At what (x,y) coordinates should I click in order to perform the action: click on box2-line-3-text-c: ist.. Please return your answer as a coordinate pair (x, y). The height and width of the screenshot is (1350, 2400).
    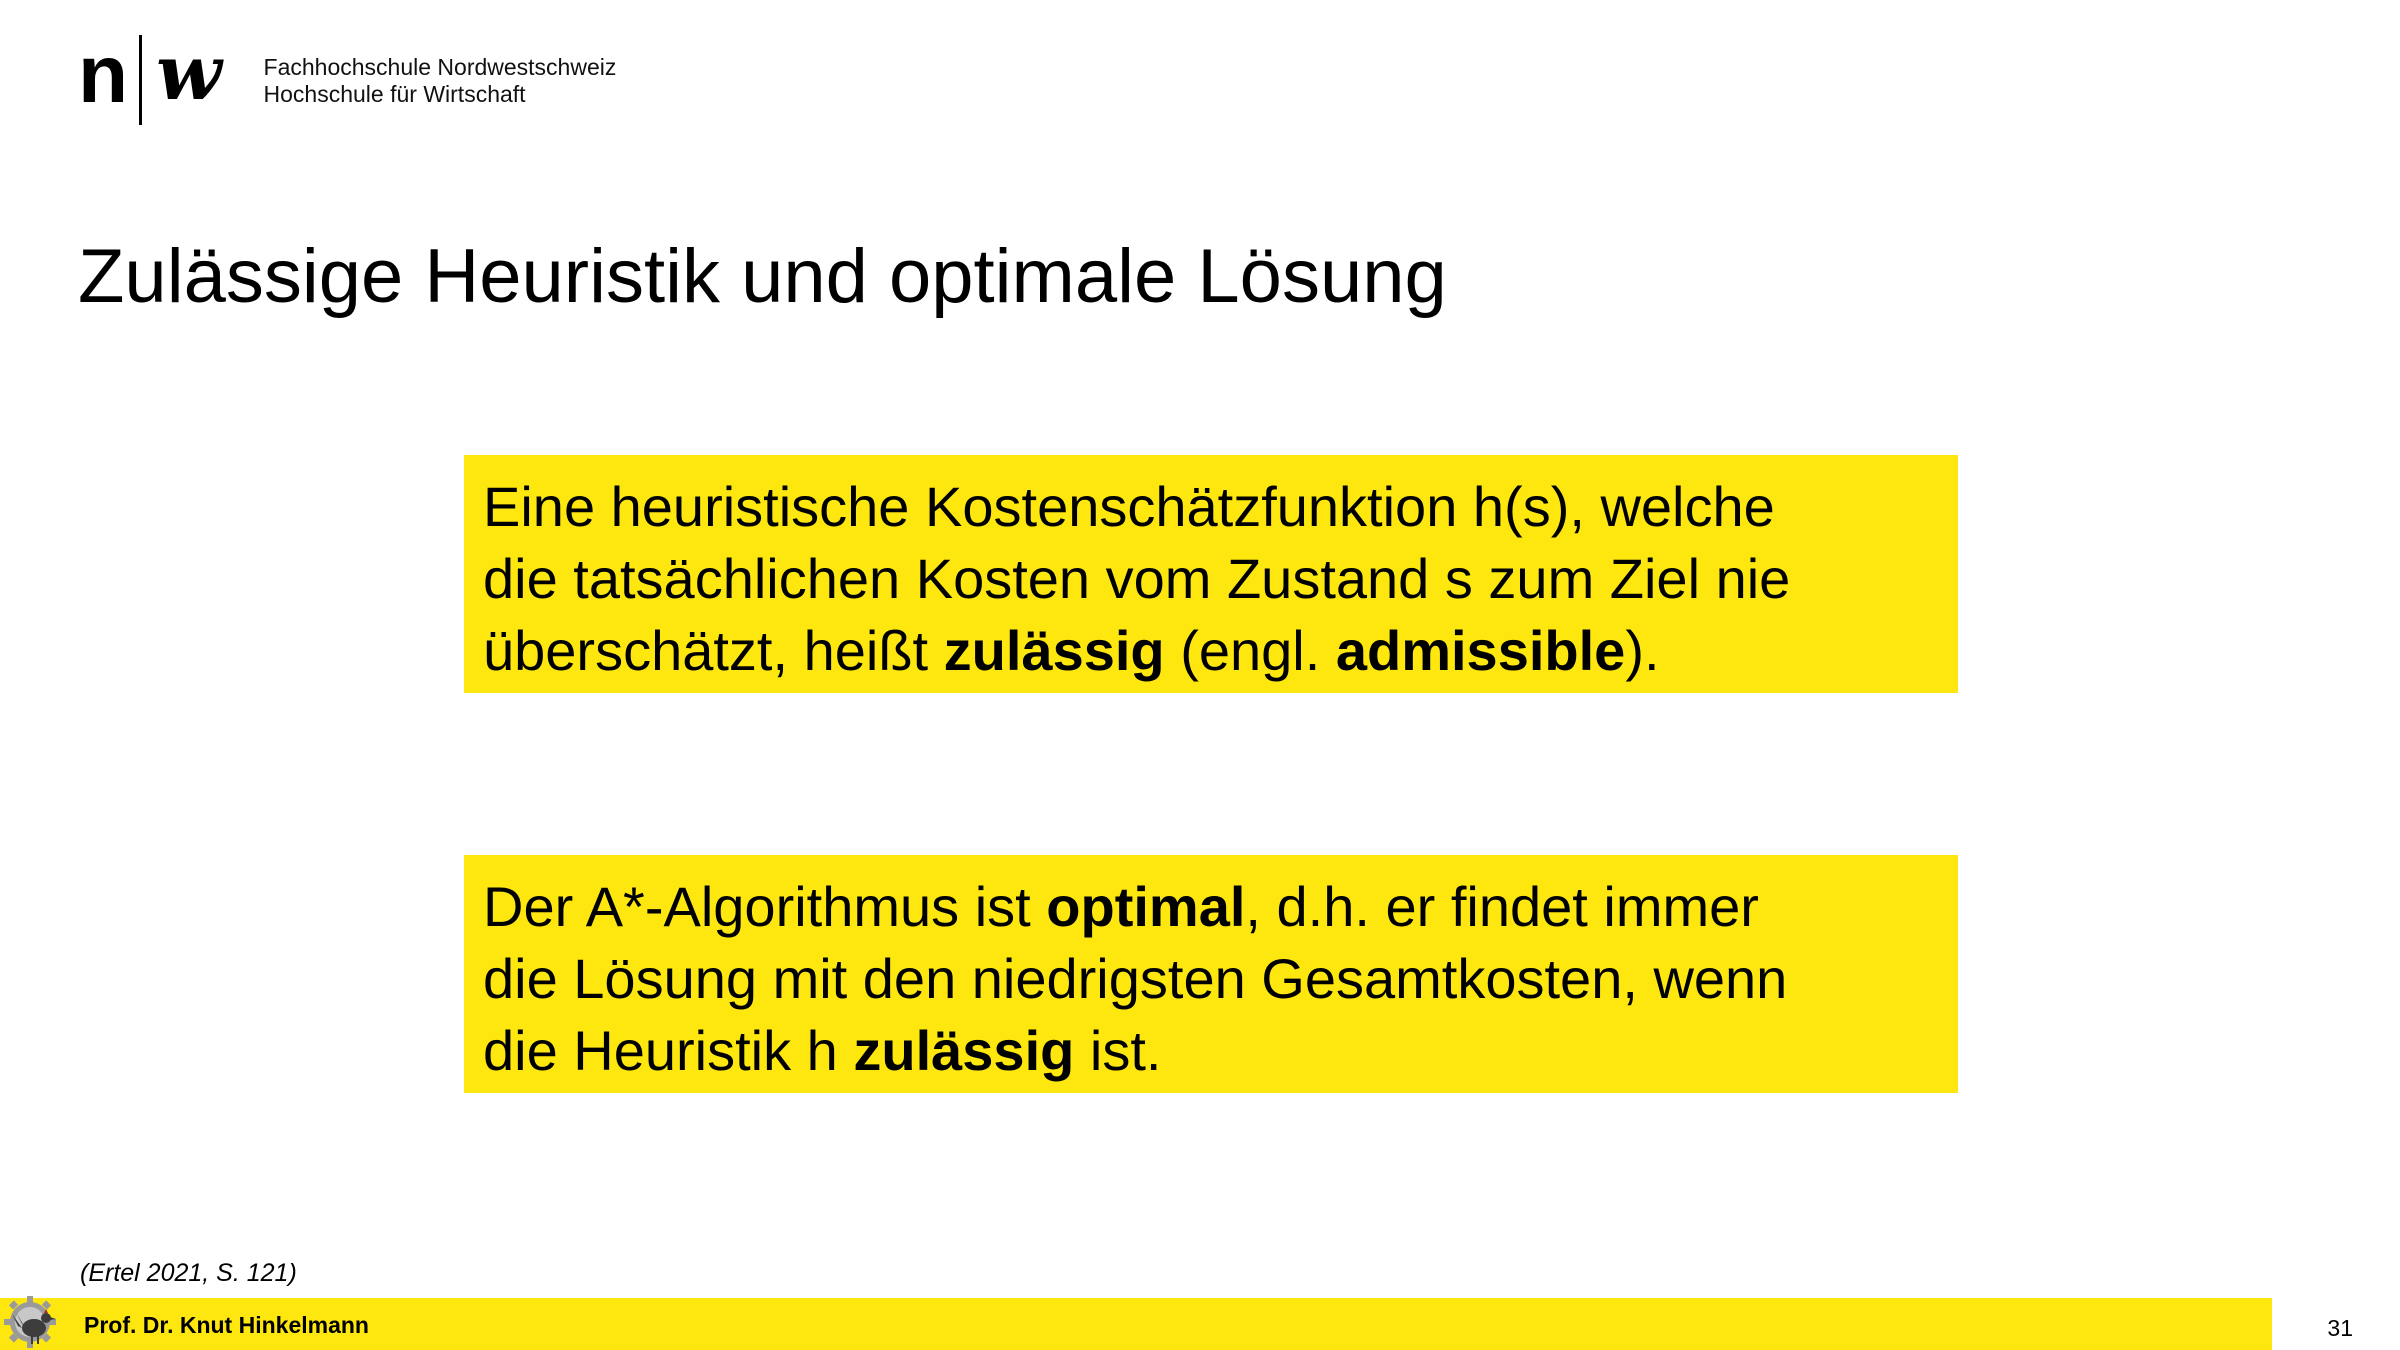
    Looking at the image, I should click on (1118, 1050).